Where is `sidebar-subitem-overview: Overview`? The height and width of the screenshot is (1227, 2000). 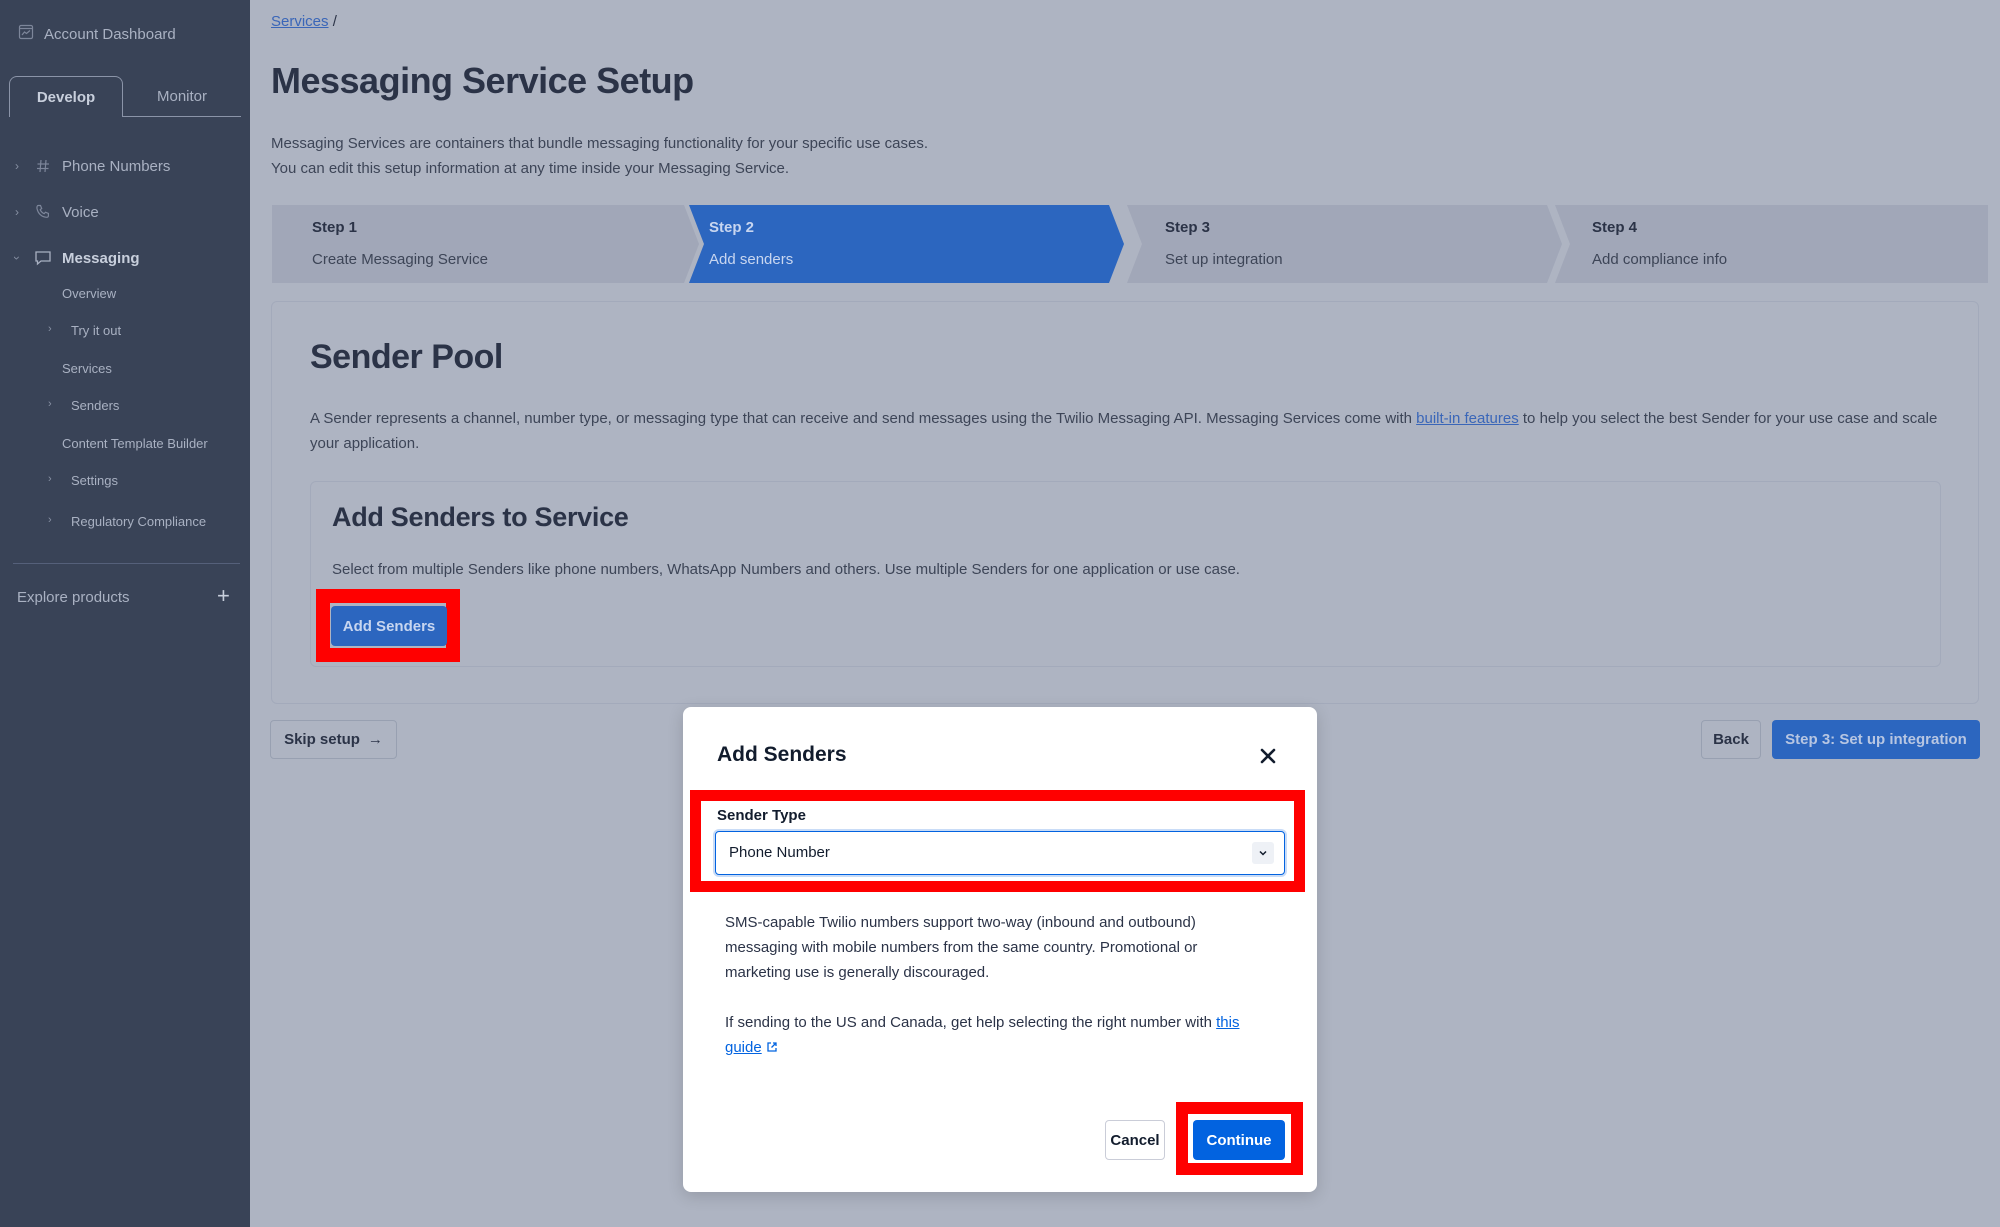
sidebar-subitem-overview: Overview is located at coordinates (125, 296).